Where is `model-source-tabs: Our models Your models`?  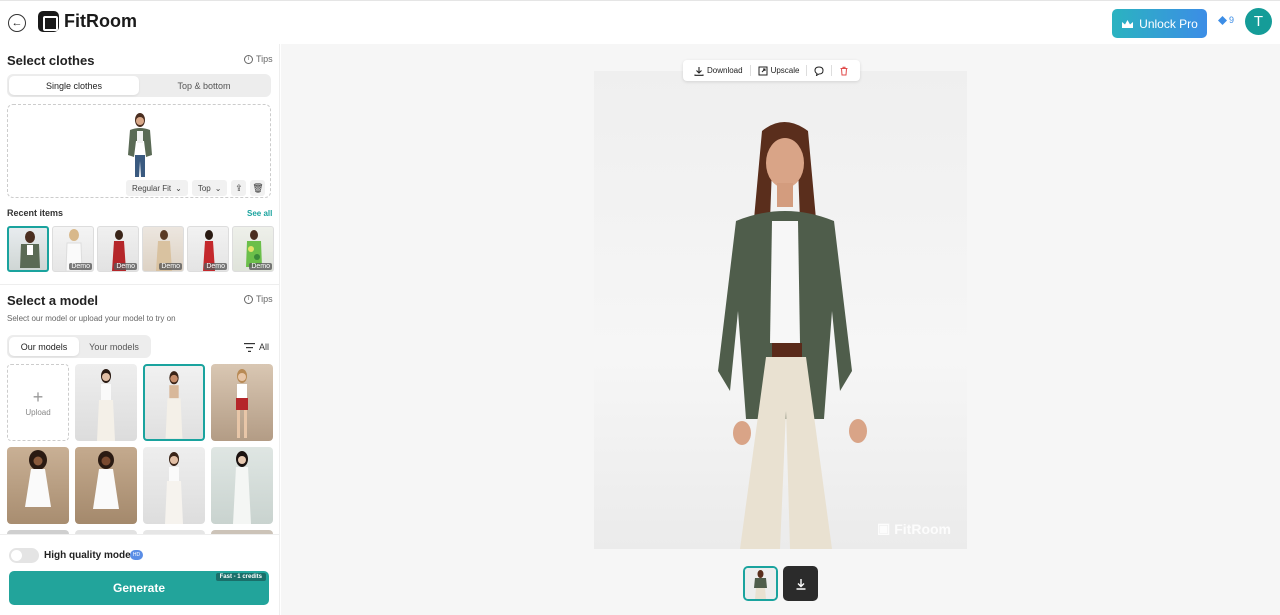 model-source-tabs: Our models Your models is located at coordinates (79, 346).